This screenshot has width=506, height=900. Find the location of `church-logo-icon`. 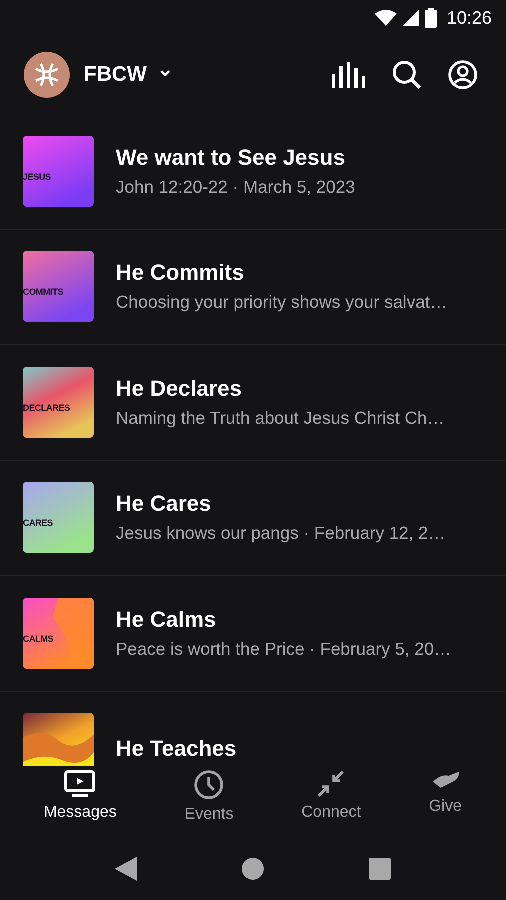

church-logo-icon is located at coordinates (47, 75).